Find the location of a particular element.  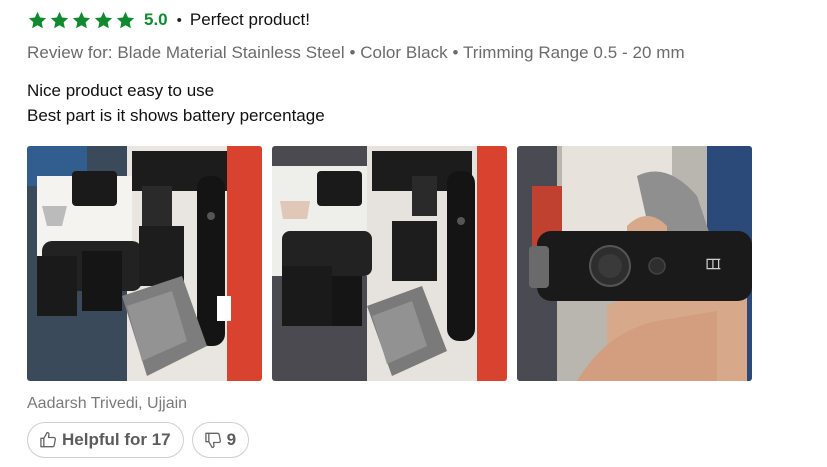

not-helpful-count: 9 is located at coordinates (231, 439).